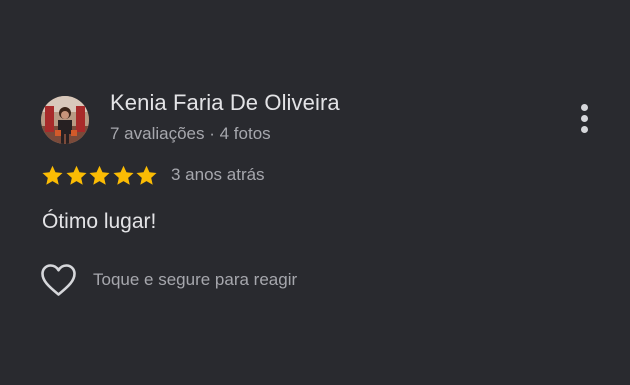  I want to click on author-name: Kenia Faria De Oliveira, so click(225, 103).